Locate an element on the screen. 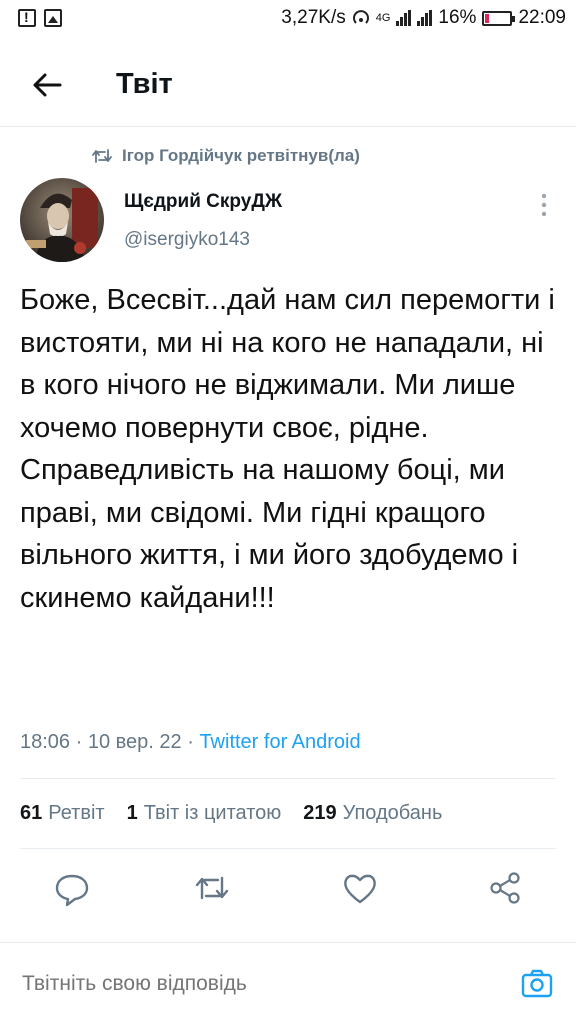 The width and height of the screenshot is (576, 1024). tweet-actions is located at coordinates (288, 888).